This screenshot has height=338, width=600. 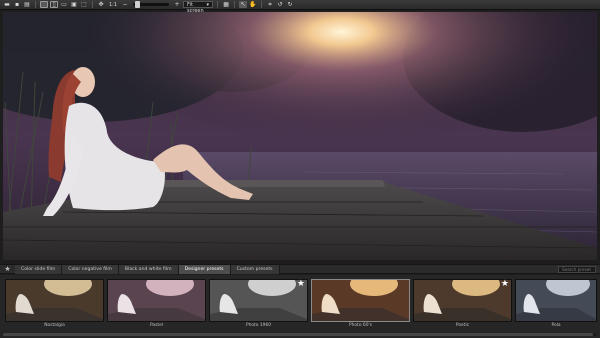 I want to click on preset-label: Nostalgia, so click(x=54, y=325).